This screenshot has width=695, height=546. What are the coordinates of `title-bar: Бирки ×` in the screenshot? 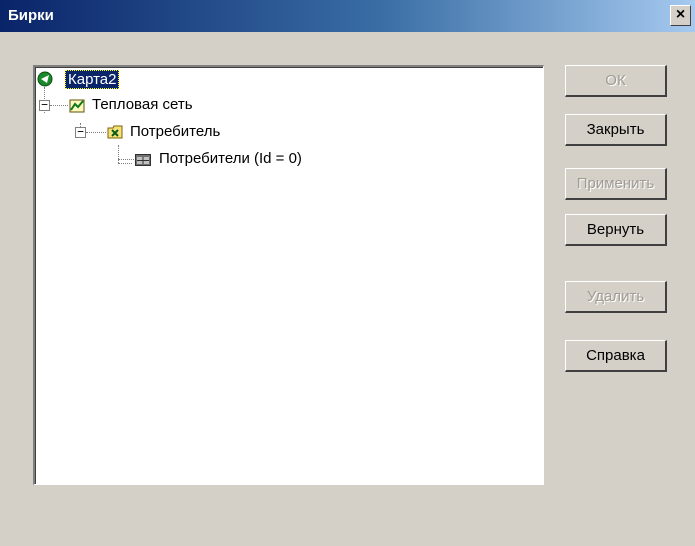 It's located at (347, 16).